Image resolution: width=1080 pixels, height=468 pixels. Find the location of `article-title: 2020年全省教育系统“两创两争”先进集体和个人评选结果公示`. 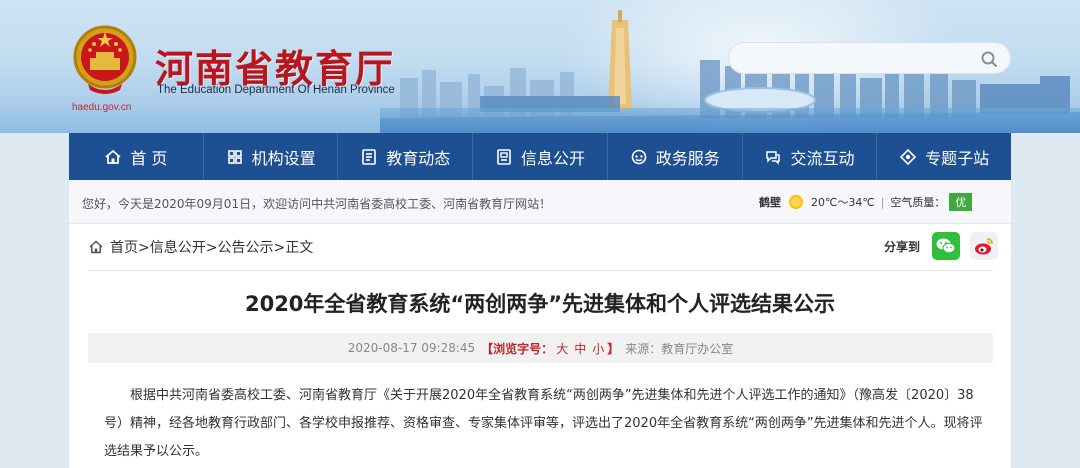

article-title: 2020年全省教育系统“两创两争”先进集体和个人评选结果公示 is located at coordinates (540, 304).